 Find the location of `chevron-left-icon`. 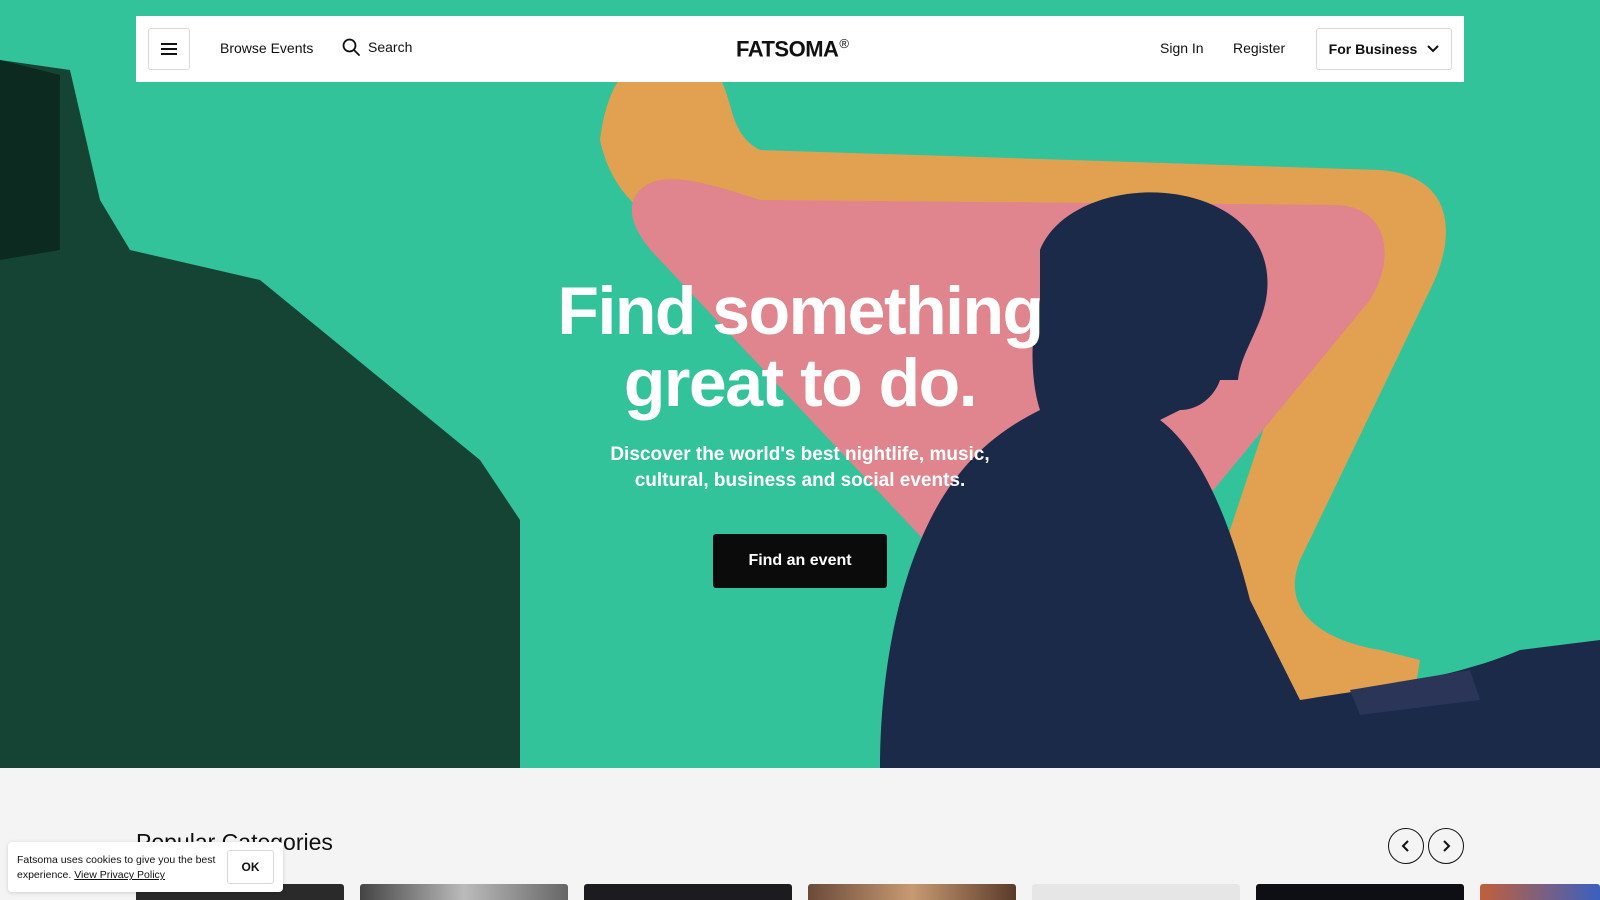

chevron-left-icon is located at coordinates (1405, 846).